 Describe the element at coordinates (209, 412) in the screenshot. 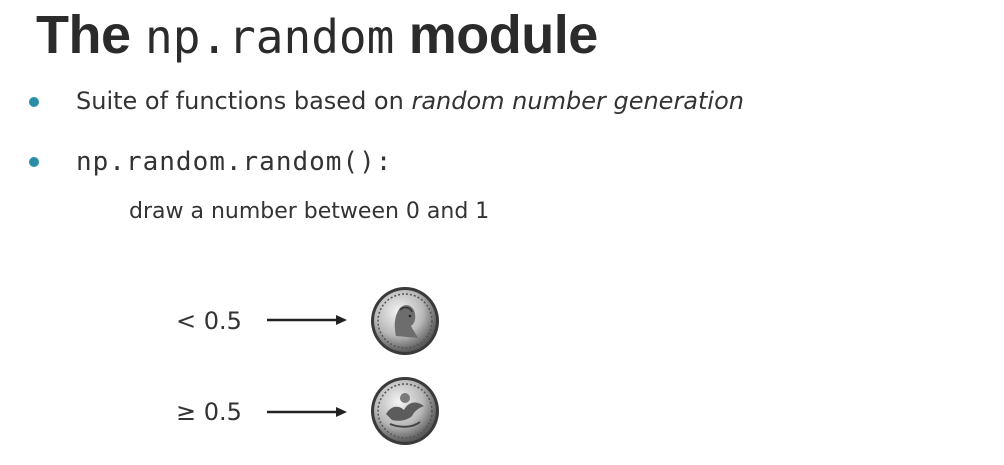

I see `condition-greater-label: ≥ 0.5` at that location.